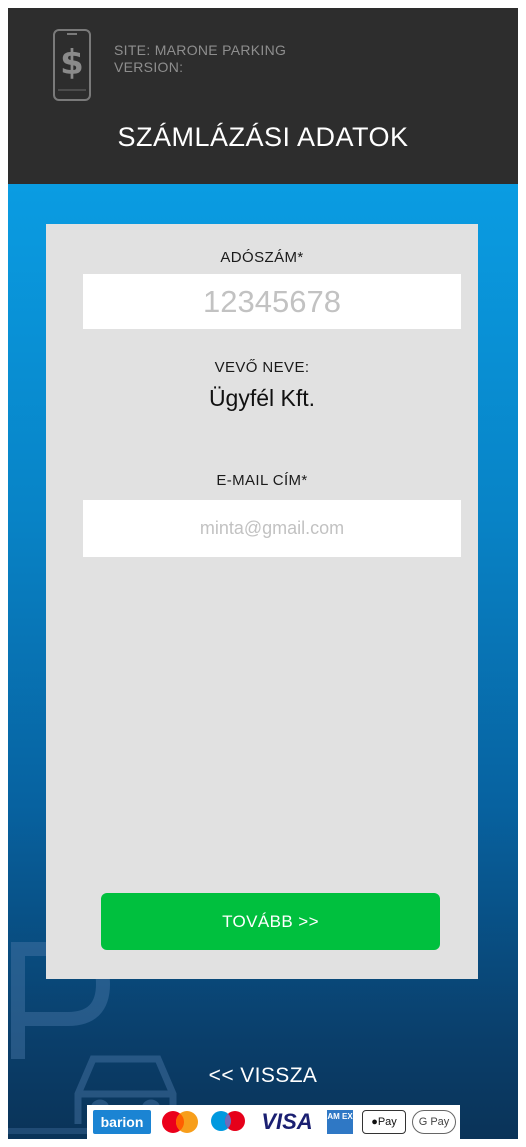 The image size is (526, 1147). What do you see at coordinates (387, 1122) in the screenshot?
I see `apple-pay-label: Pay` at bounding box center [387, 1122].